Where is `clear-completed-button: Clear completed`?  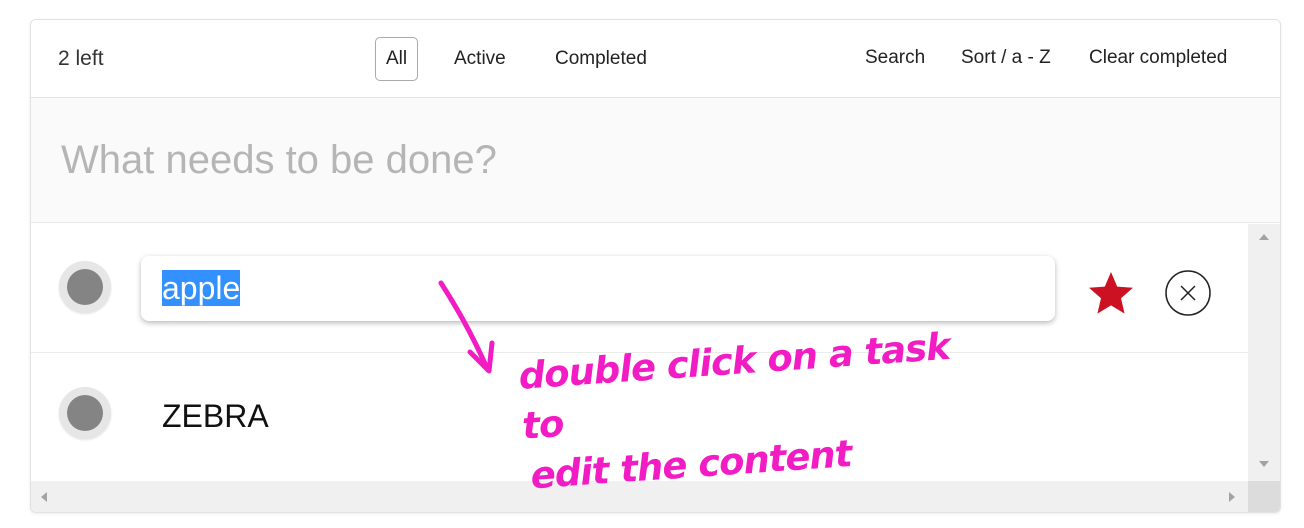
clear-completed-button: Clear completed is located at coordinates (1158, 58).